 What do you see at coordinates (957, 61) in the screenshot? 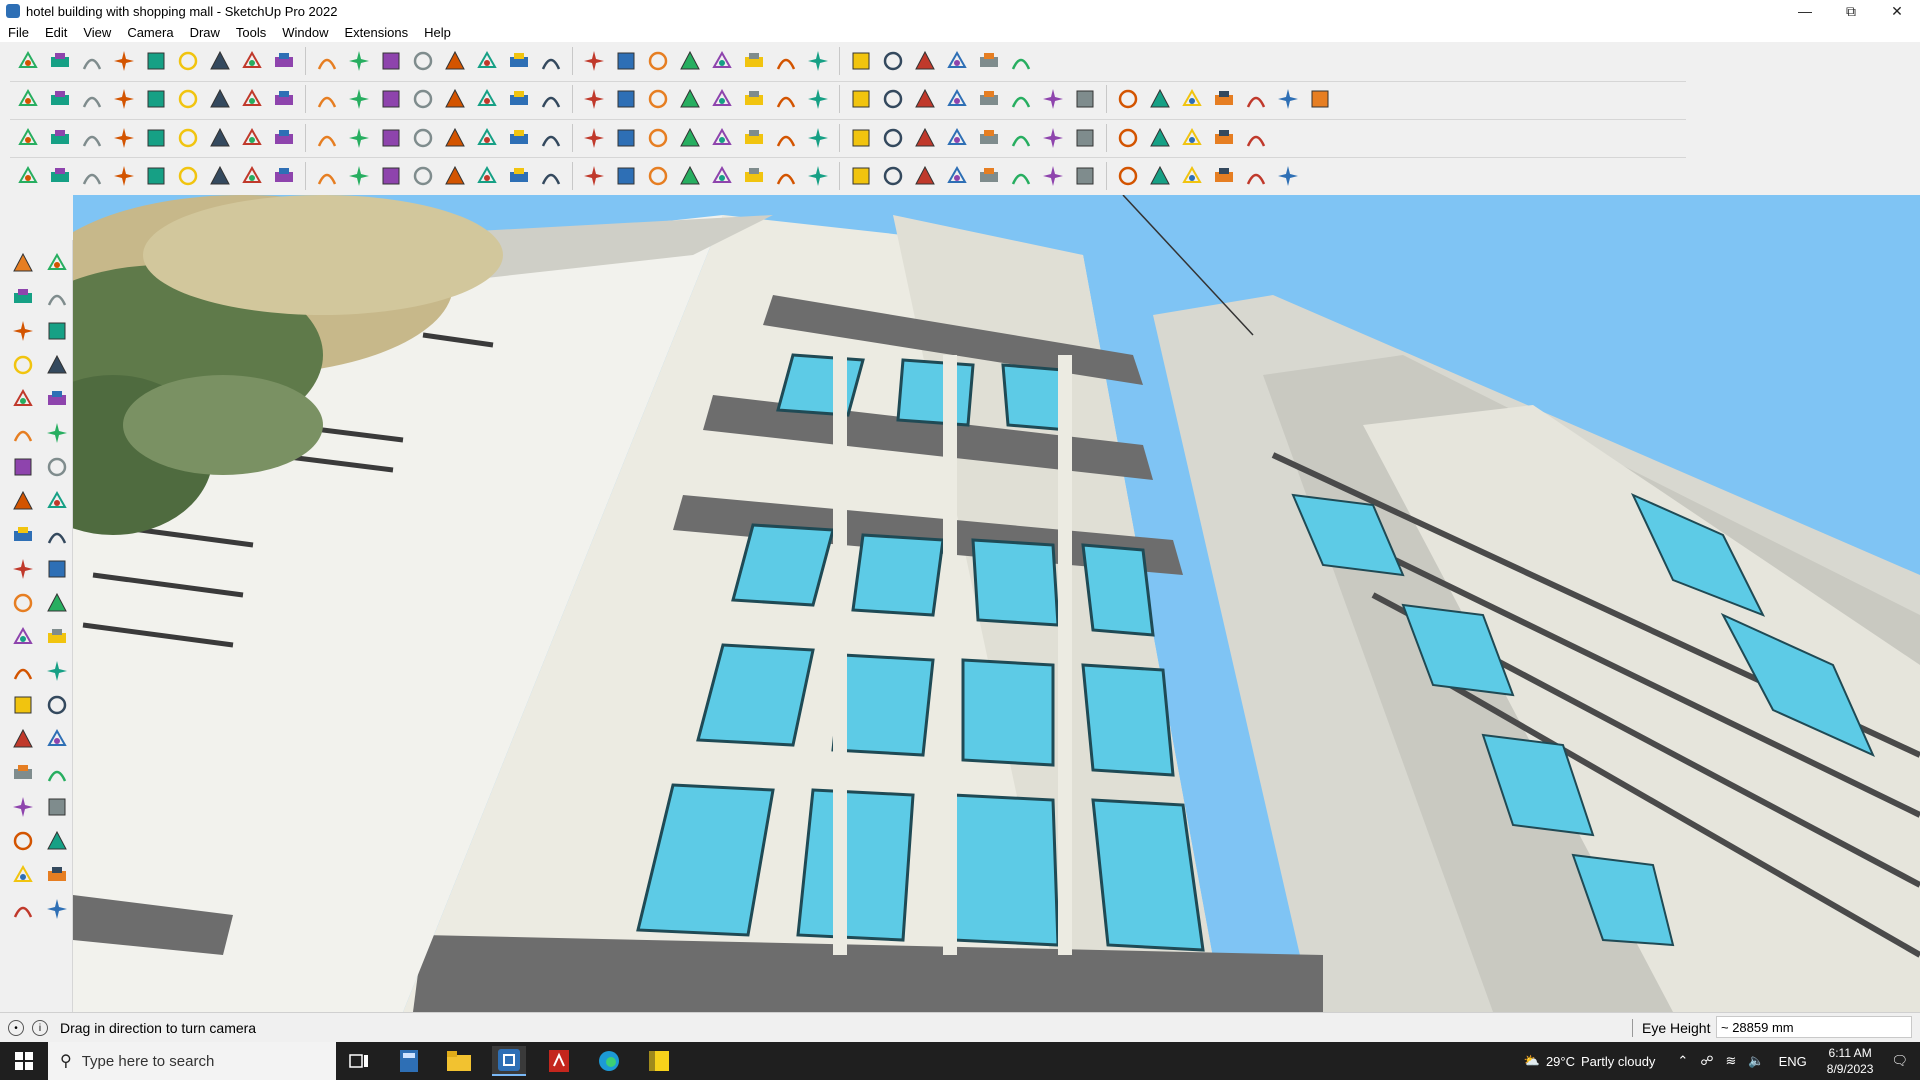
I see `undo-icon` at bounding box center [957, 61].